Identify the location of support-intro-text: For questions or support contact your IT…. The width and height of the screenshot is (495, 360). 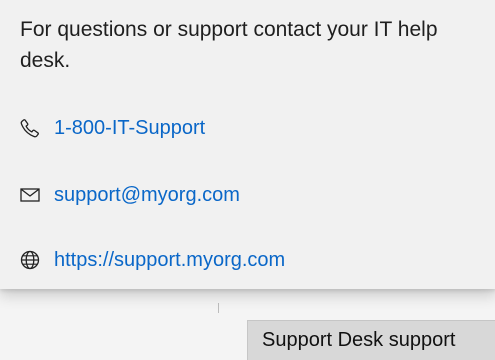
(229, 45).